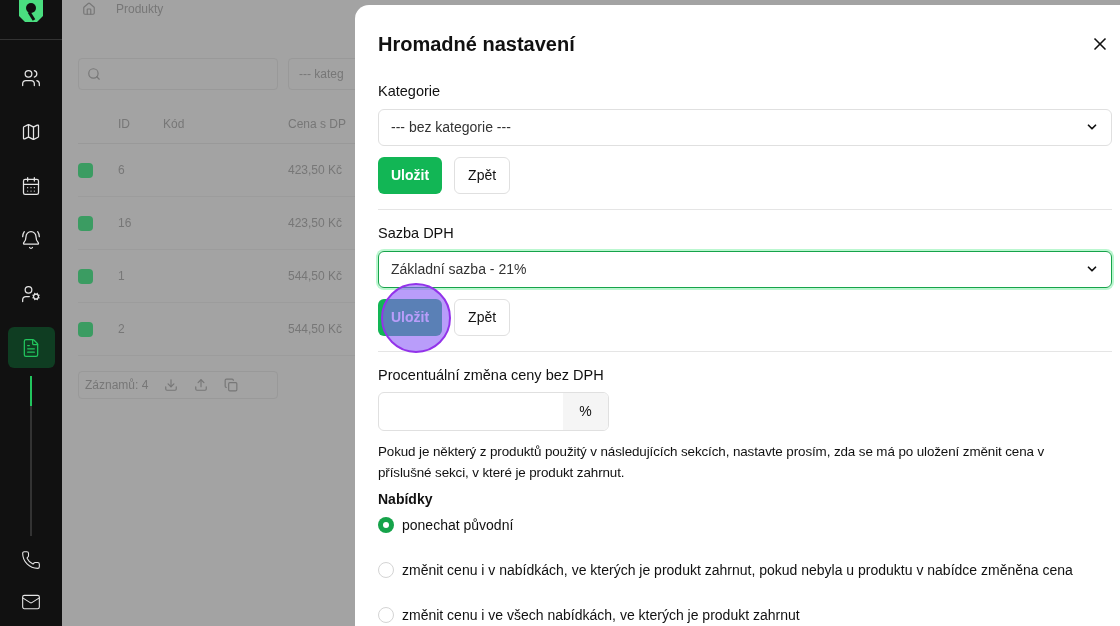 This screenshot has height=626, width=1120. What do you see at coordinates (31, 560) in the screenshot?
I see `phone-icon` at bounding box center [31, 560].